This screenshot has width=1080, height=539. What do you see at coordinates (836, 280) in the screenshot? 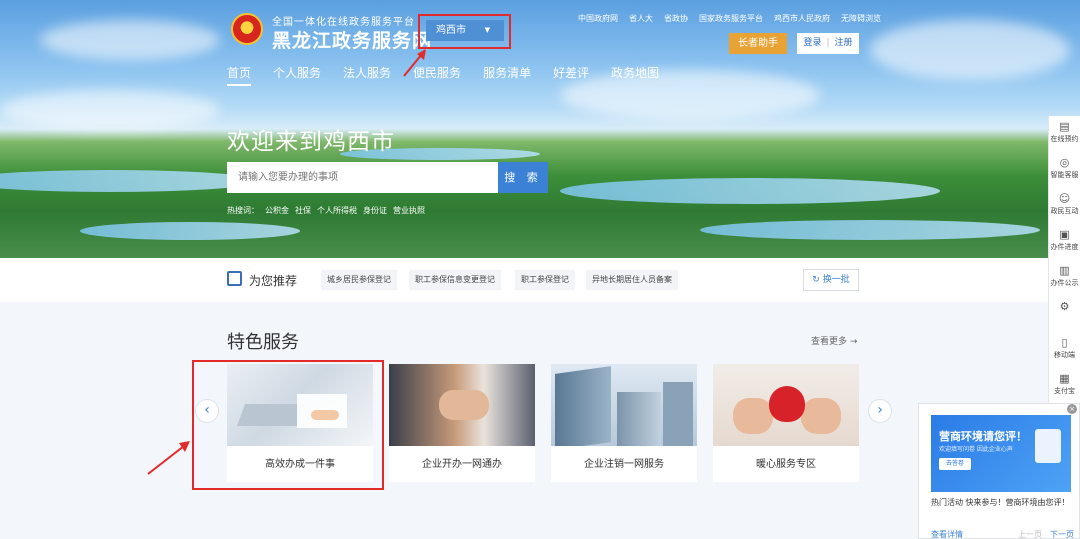
I see `refresh-label: 换一批` at bounding box center [836, 280].